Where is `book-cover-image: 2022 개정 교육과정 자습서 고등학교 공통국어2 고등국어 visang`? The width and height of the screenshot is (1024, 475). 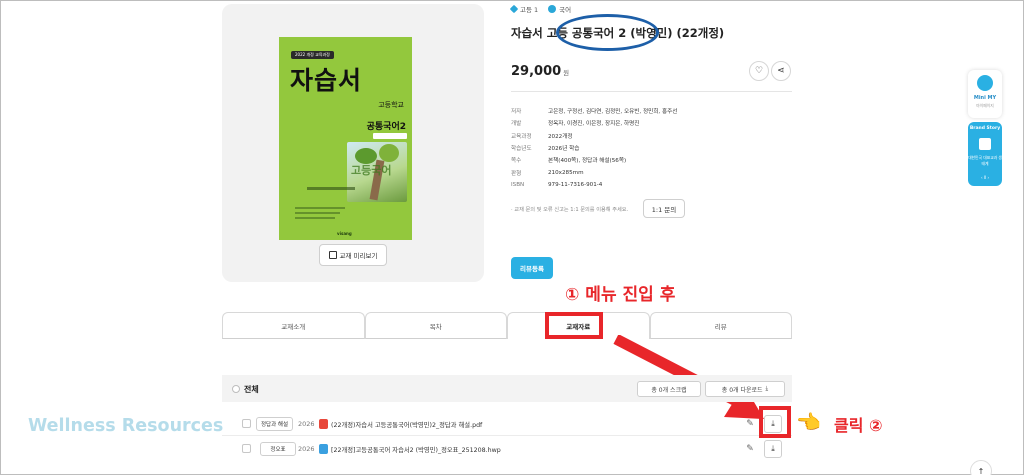 book-cover-image: 2022 개정 교육과정 자습서 고등학교 공통국어2 고등국어 visang is located at coordinates (345, 138).